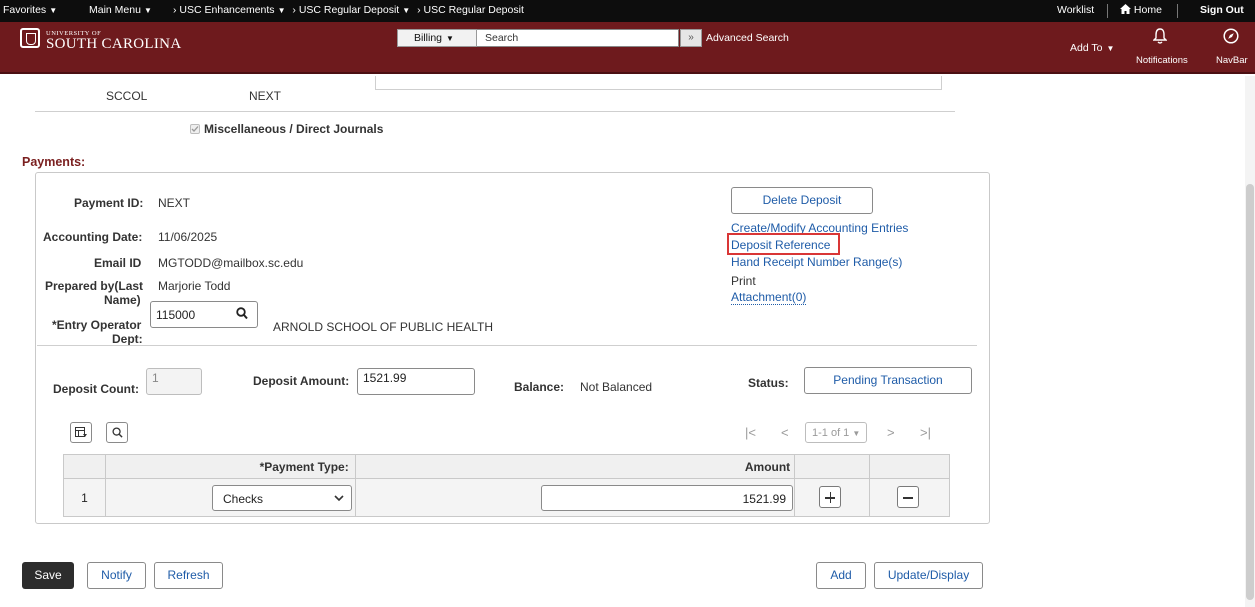 This screenshot has width=1255, height=607. Describe the element at coordinates (908, 497) in the screenshot. I see `delete-row-button` at that location.